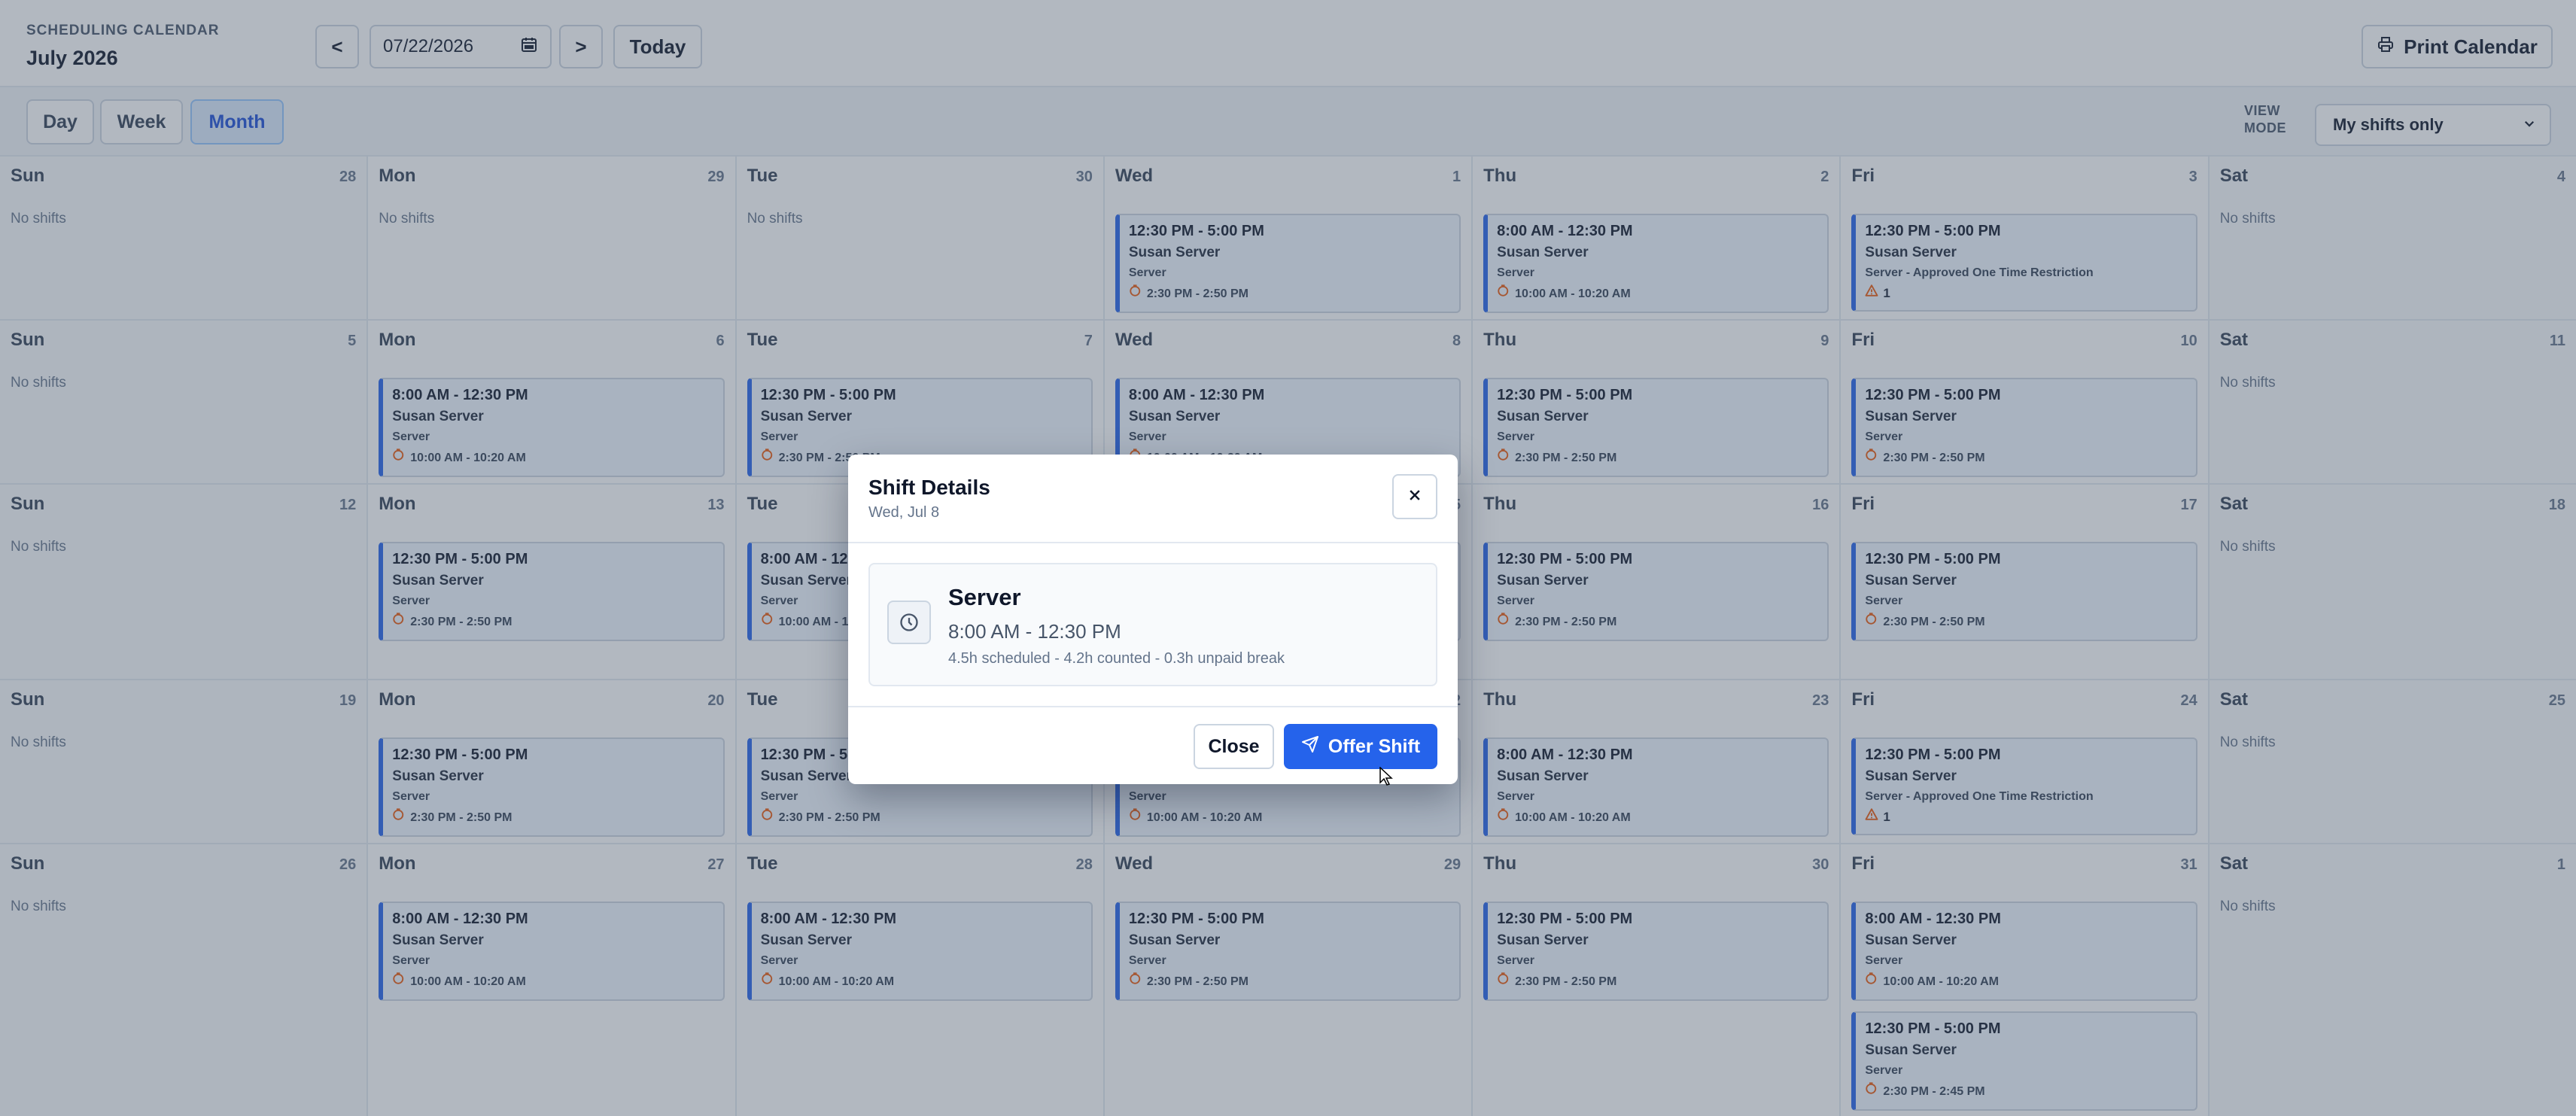  Describe the element at coordinates (1234, 747) in the screenshot. I see `close-button: Close` at that location.